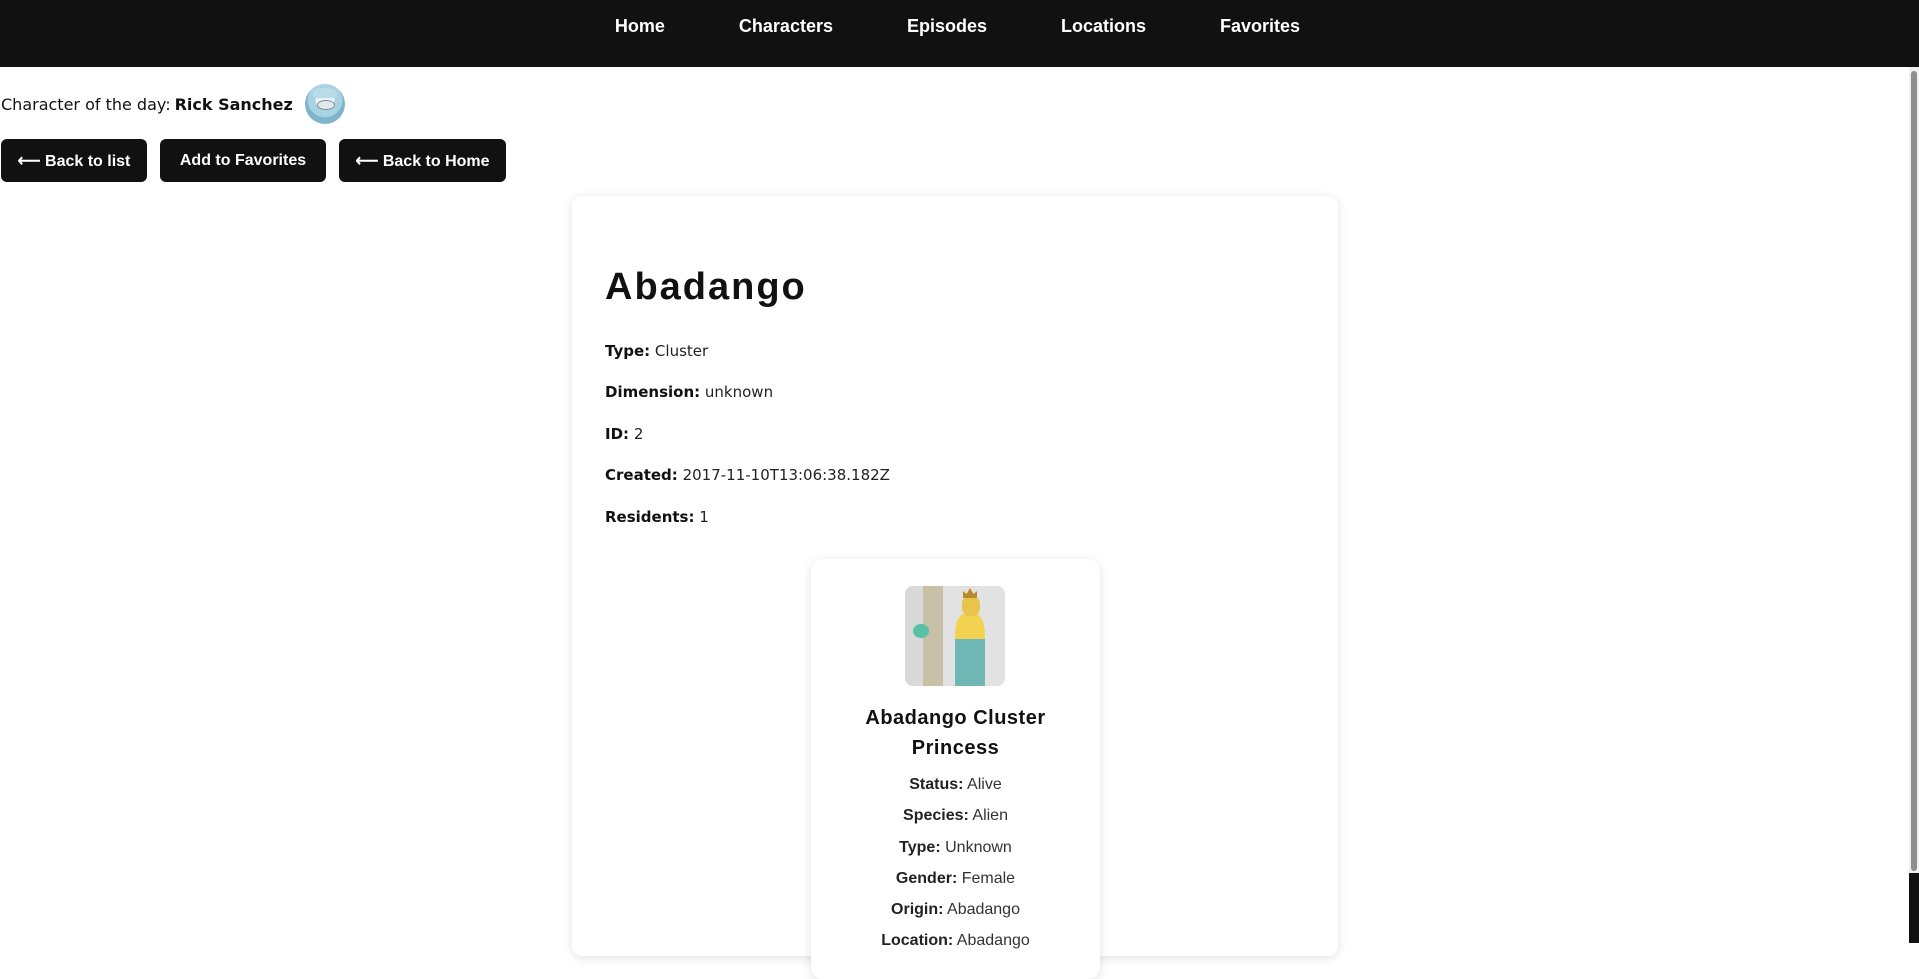 This screenshot has height=979, width=1919. I want to click on resident-name: Abadango Cluster Princess, so click(955, 733).